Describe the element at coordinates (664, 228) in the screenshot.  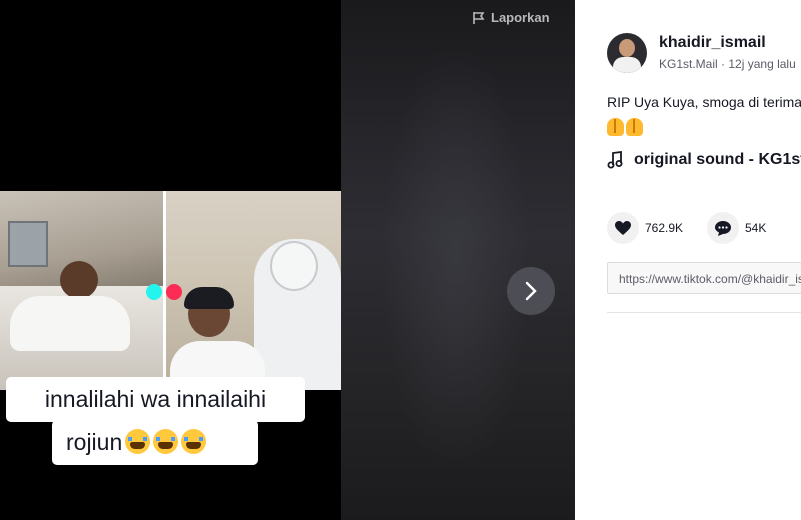
I see `like-count: 762.9K` at that location.